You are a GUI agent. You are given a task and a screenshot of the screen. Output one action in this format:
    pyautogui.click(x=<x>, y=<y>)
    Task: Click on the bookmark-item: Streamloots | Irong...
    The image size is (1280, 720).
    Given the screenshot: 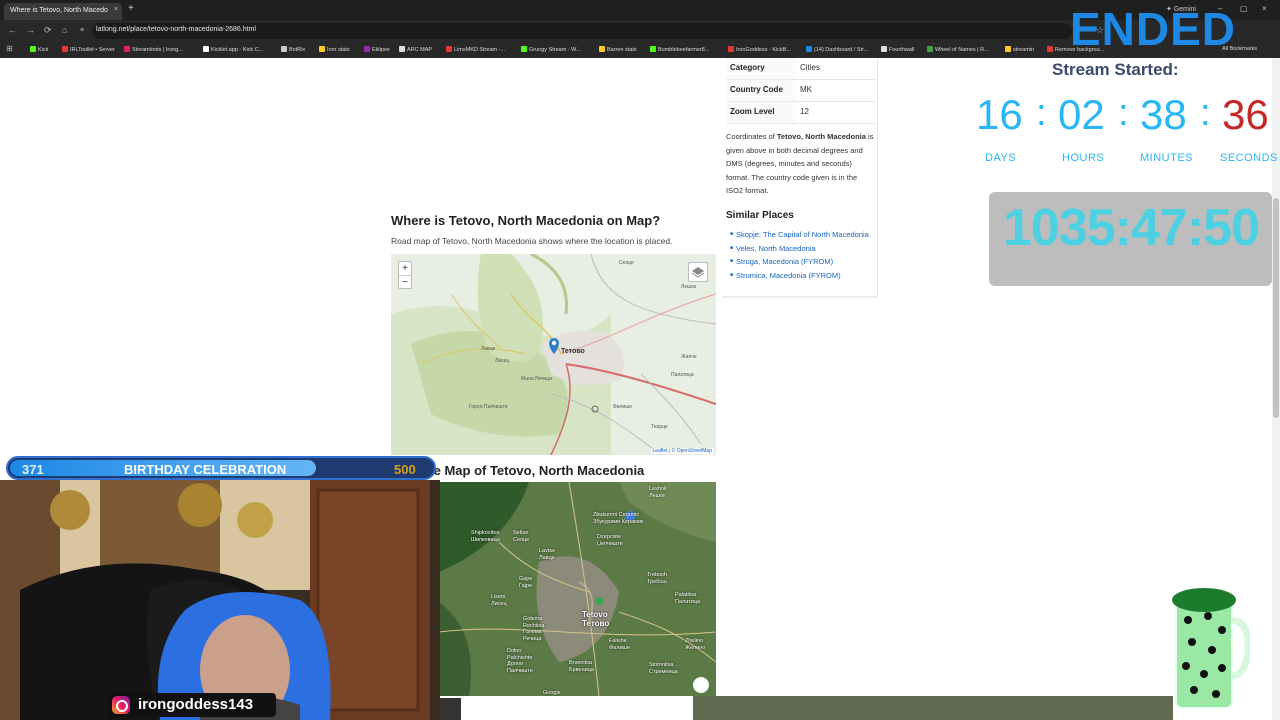 What is the action you would take?
    pyautogui.click(x=153, y=49)
    